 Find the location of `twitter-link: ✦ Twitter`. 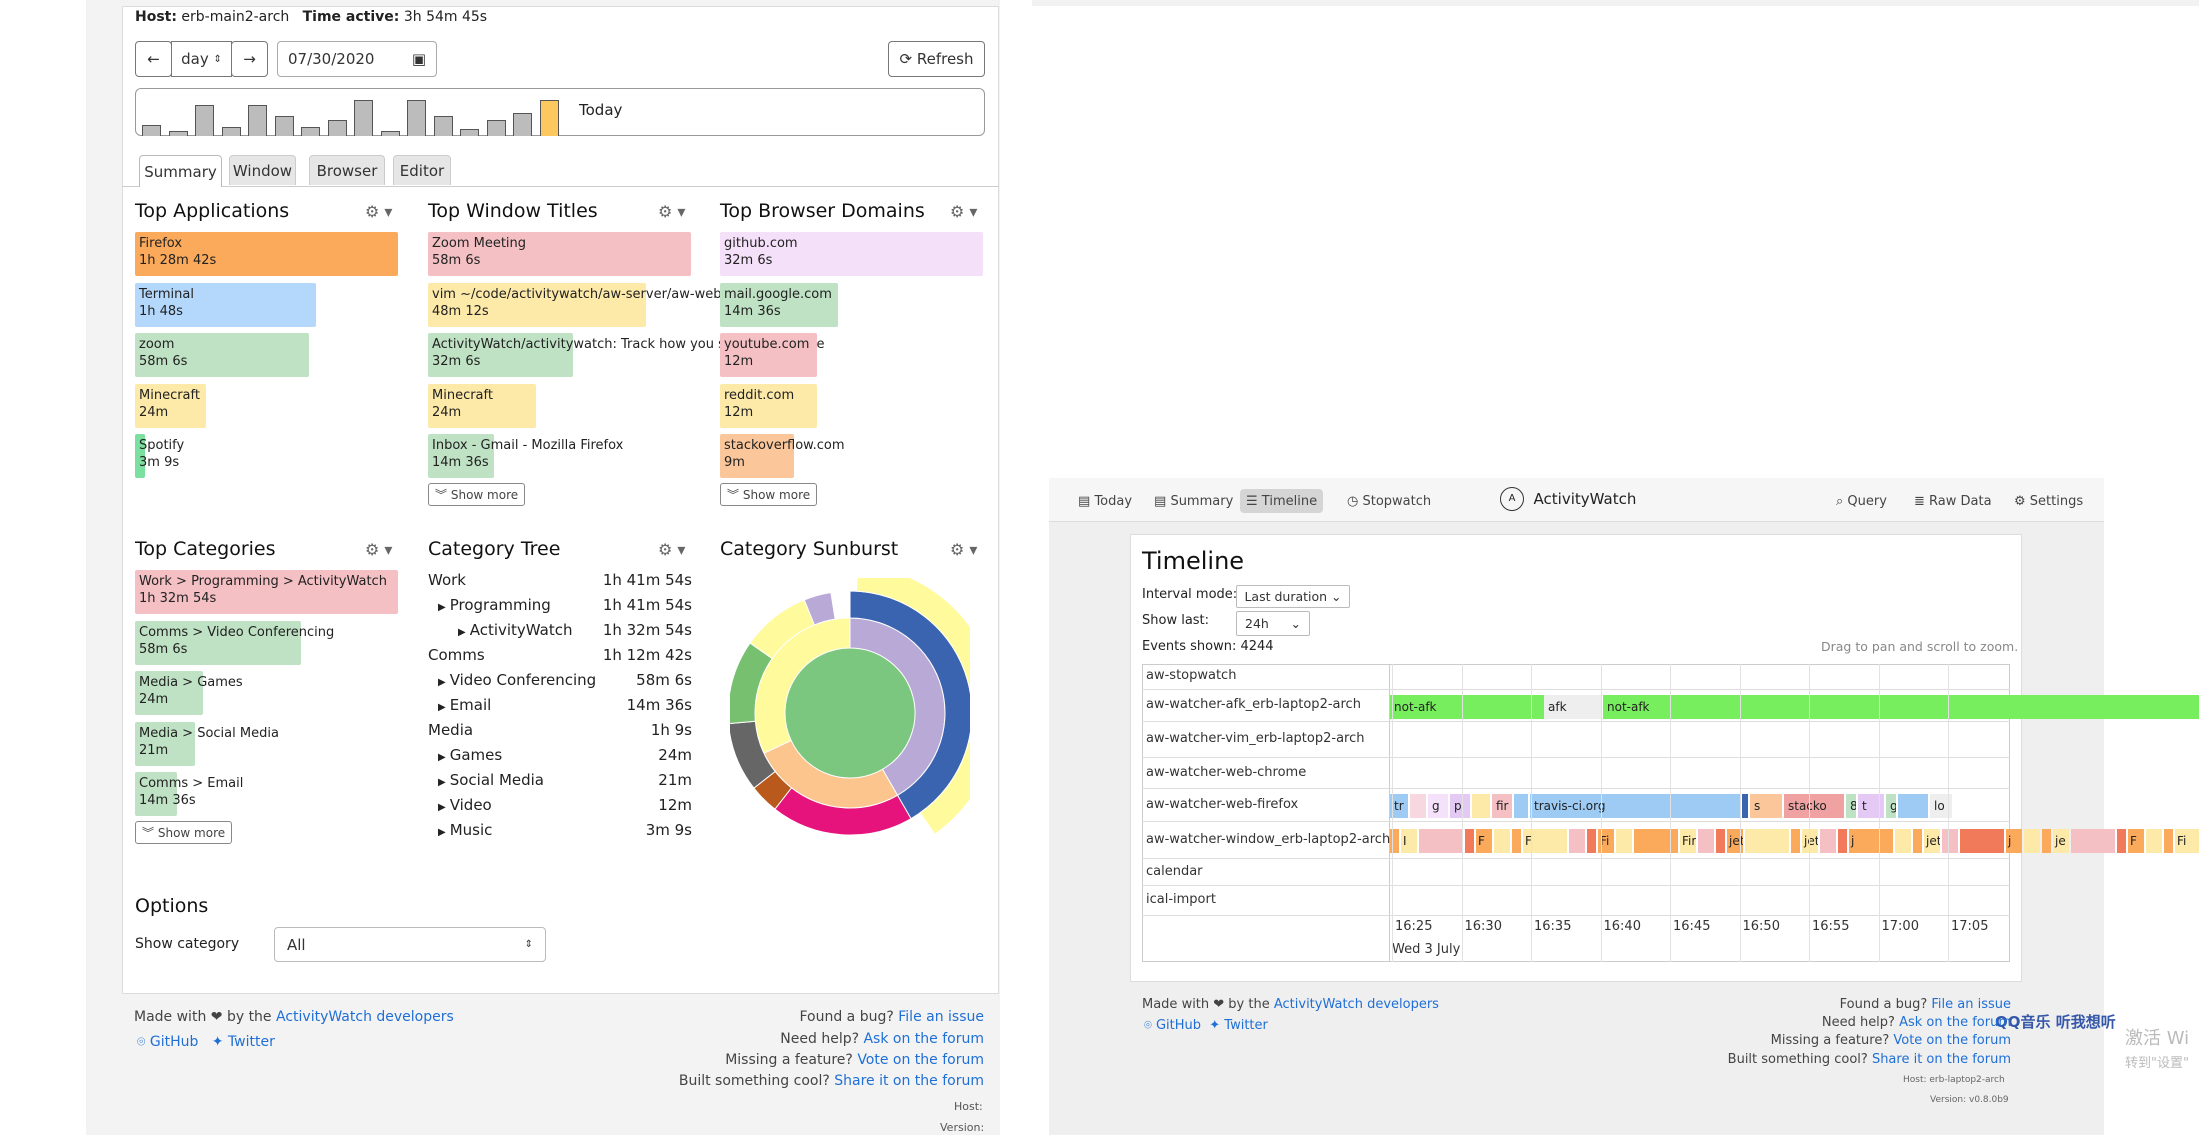

twitter-link: ✦ Twitter is located at coordinates (243, 1042).